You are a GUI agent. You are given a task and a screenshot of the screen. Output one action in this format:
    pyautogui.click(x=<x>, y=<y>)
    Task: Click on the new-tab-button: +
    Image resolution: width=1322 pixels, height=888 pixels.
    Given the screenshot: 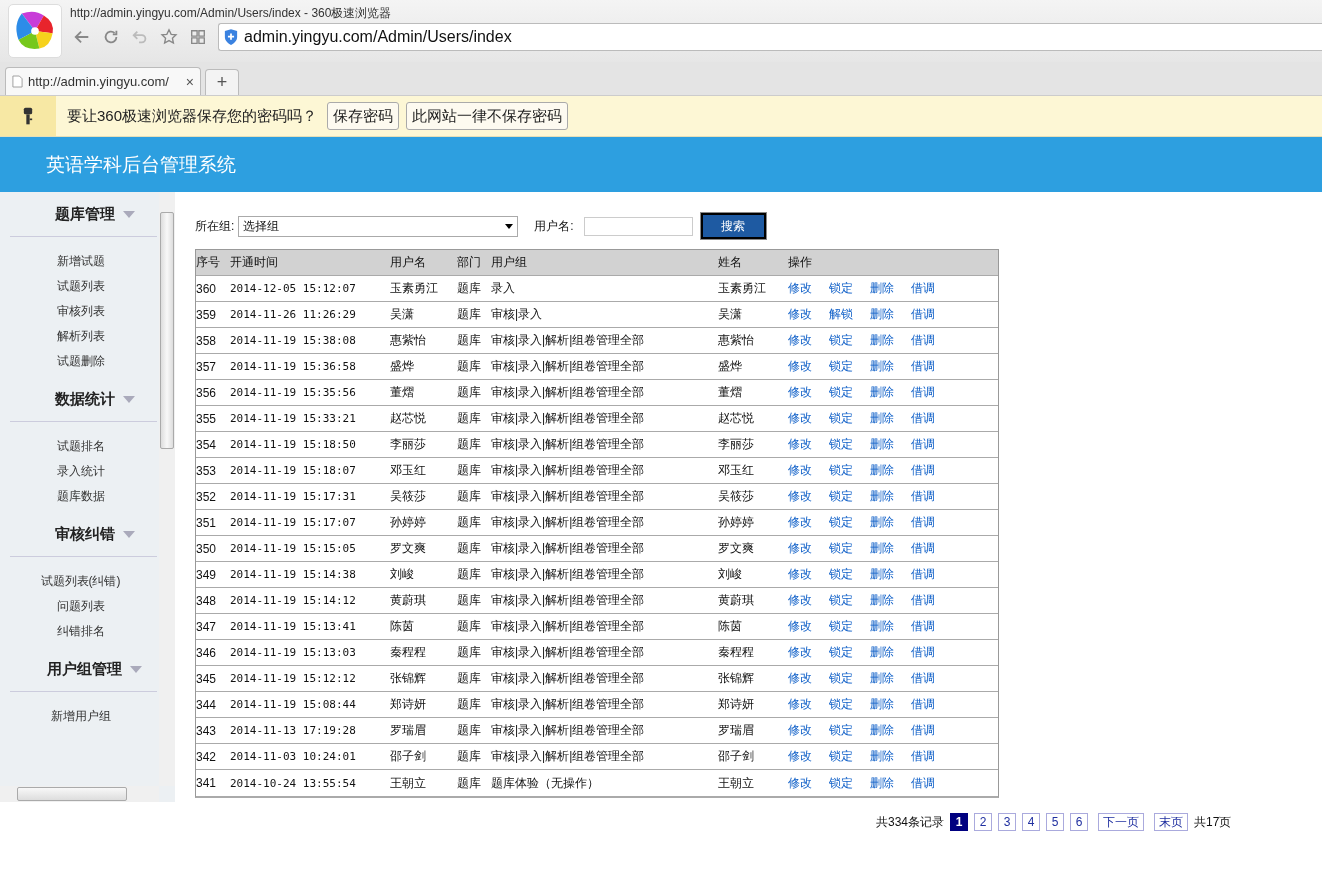 What is the action you would take?
    pyautogui.click(x=222, y=82)
    